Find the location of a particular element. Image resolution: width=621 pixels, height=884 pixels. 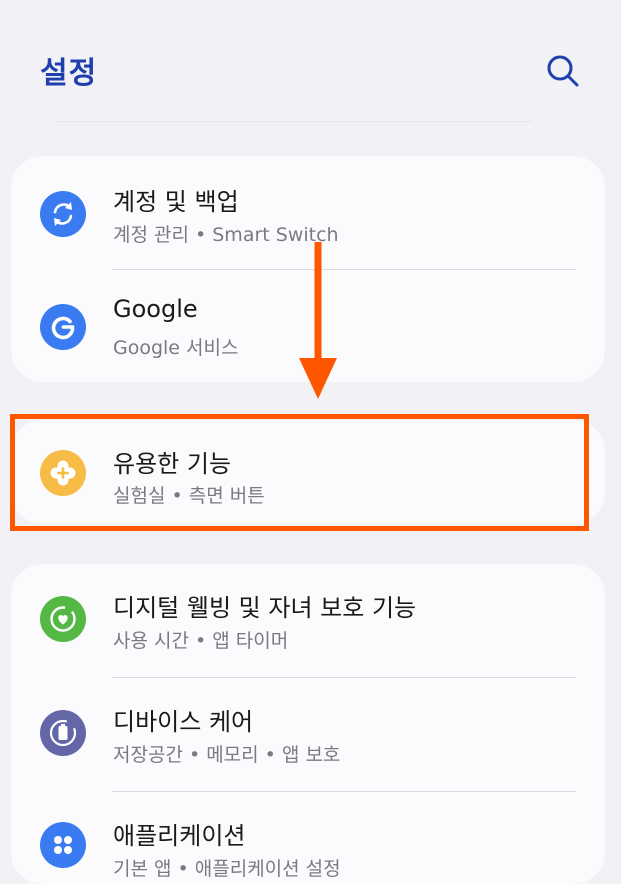

item-subtitle: 실험실 • 측면 버튼 is located at coordinates (189, 496).